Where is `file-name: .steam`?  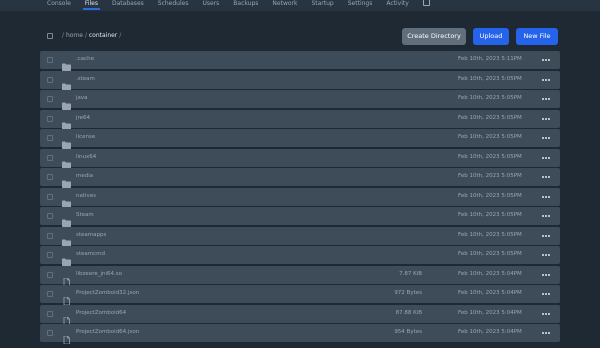
file-name: .steam is located at coordinates (85, 79).